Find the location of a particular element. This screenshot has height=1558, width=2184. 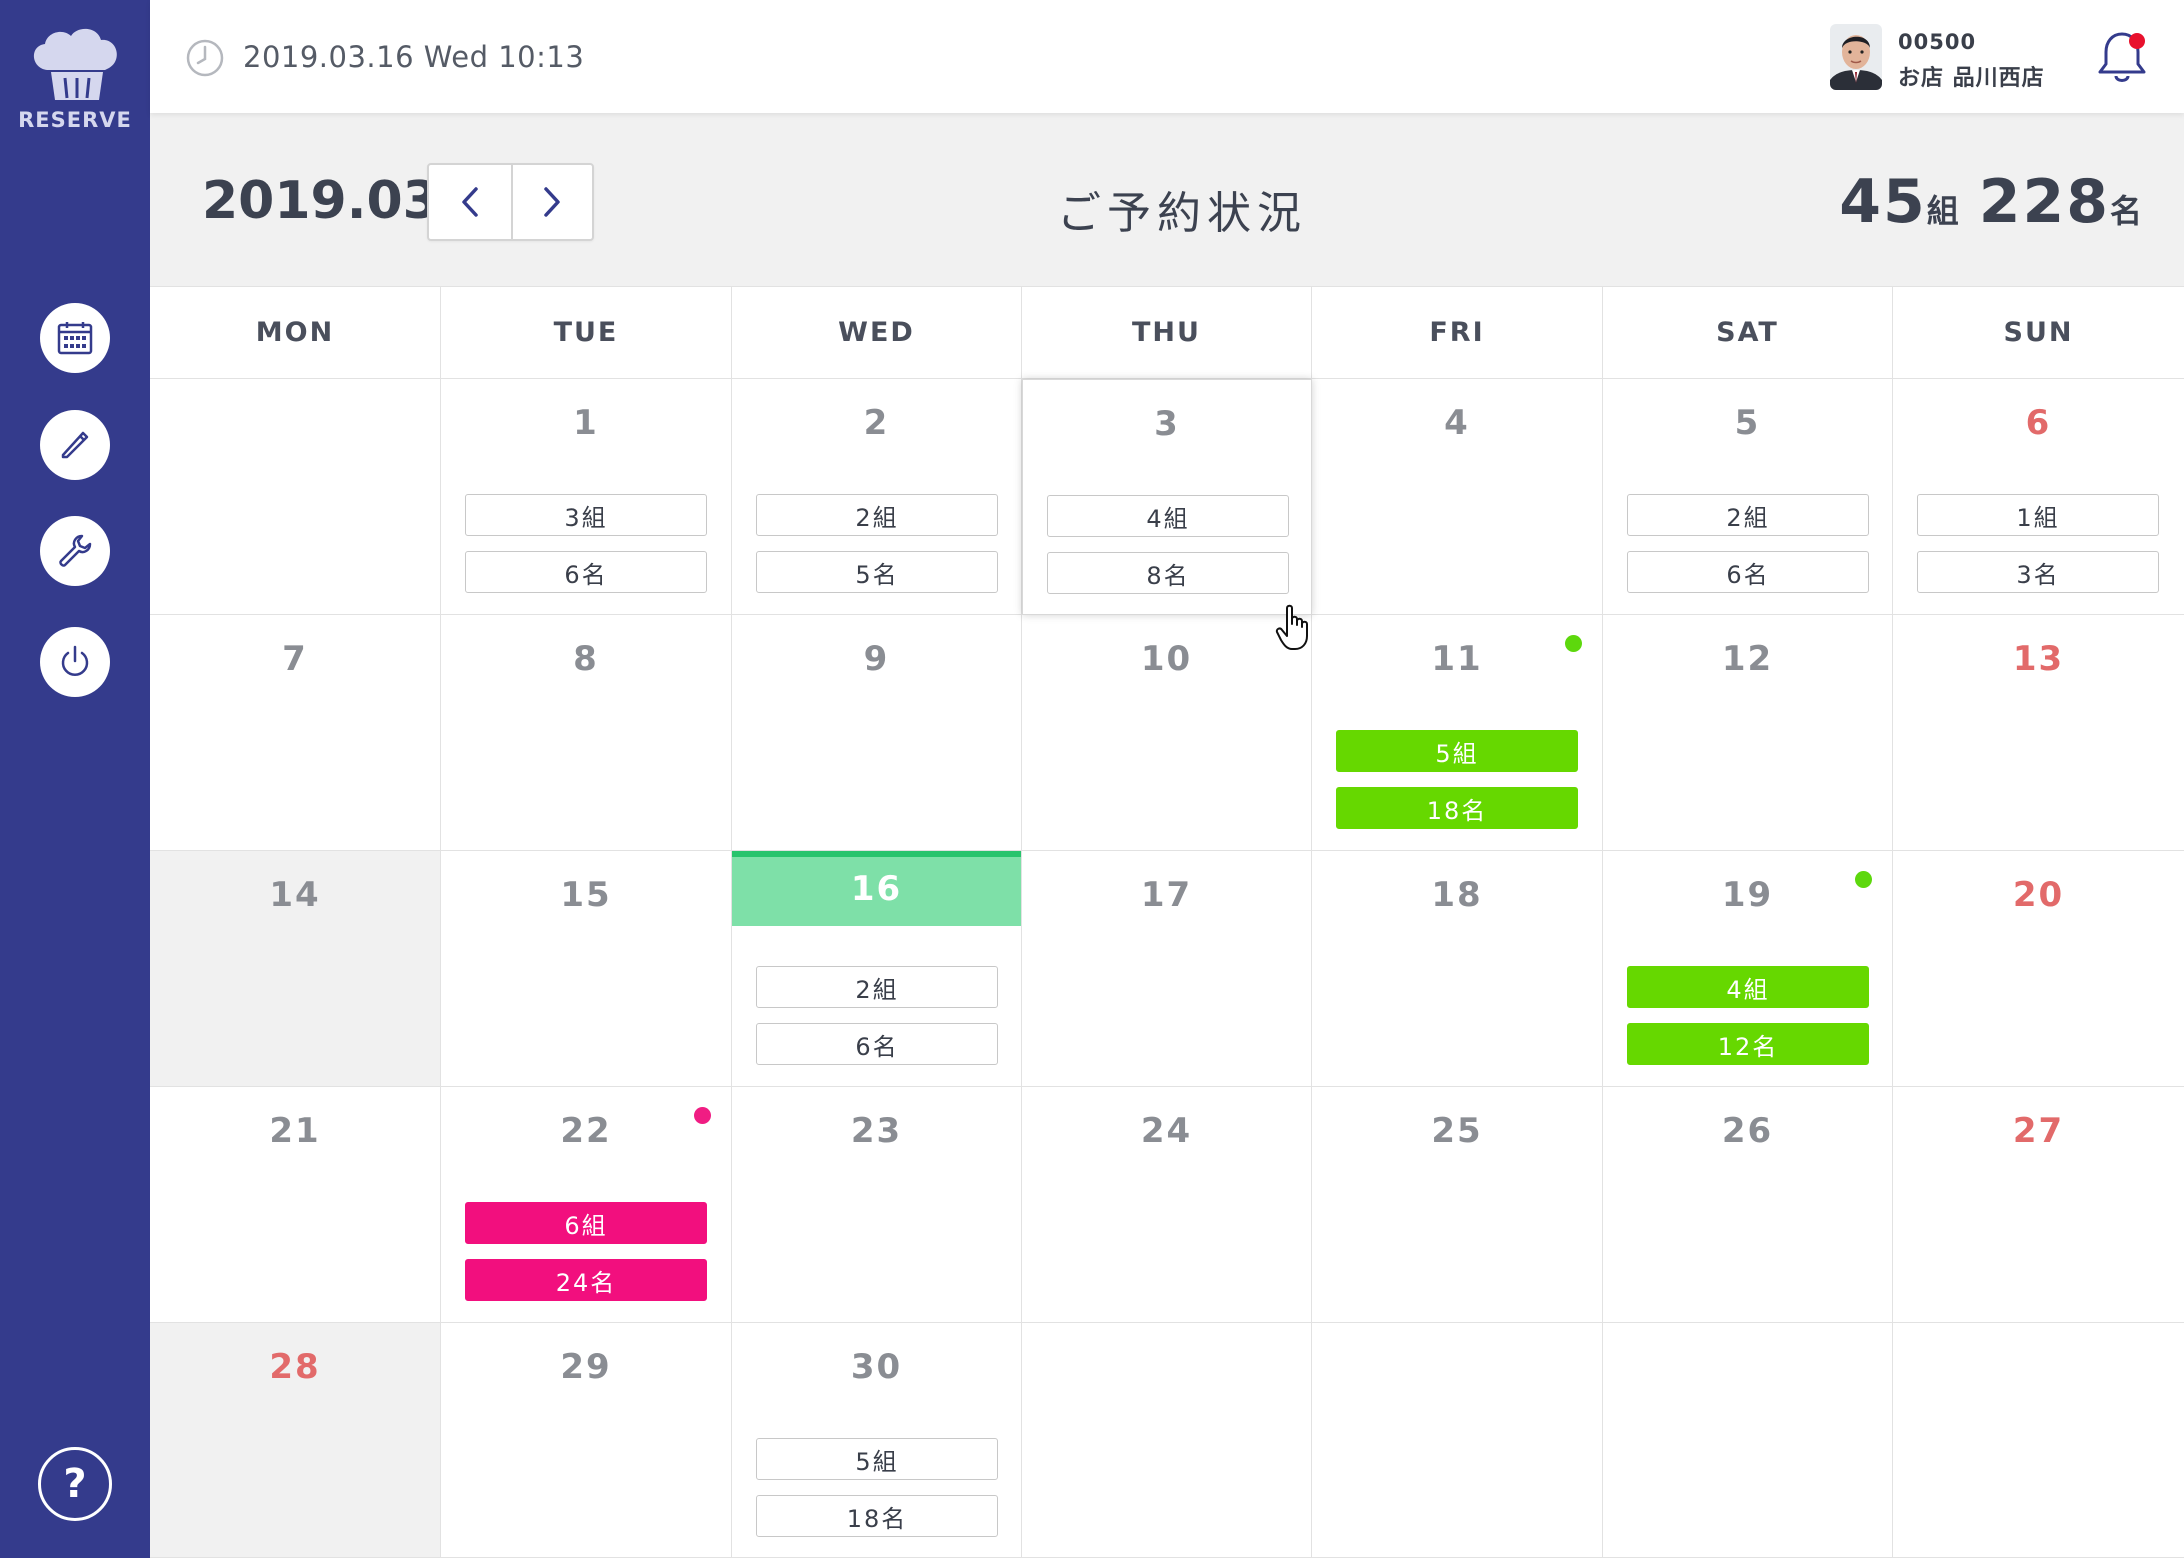

day-cell-4: 4 is located at coordinates (1457, 497).